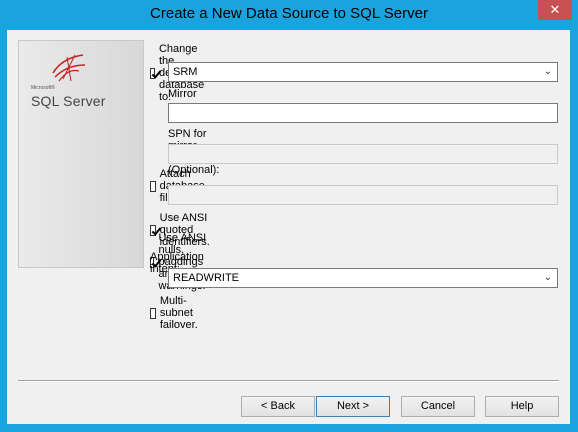 Image resolution: width=578 pixels, height=432 pixels. Describe the element at coordinates (363, 195) in the screenshot. I see `attach-db-input` at that location.